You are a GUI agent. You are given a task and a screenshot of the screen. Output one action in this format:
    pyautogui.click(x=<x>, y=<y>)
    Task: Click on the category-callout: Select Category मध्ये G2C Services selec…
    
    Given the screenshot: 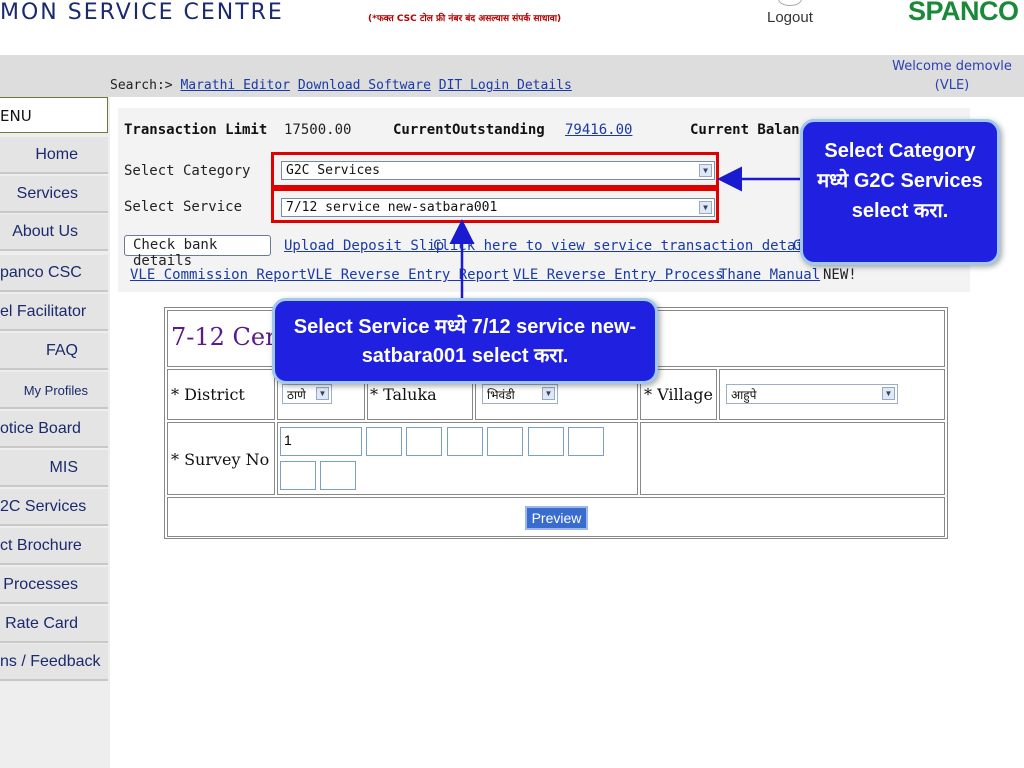 What is the action you would take?
    pyautogui.click(x=900, y=192)
    